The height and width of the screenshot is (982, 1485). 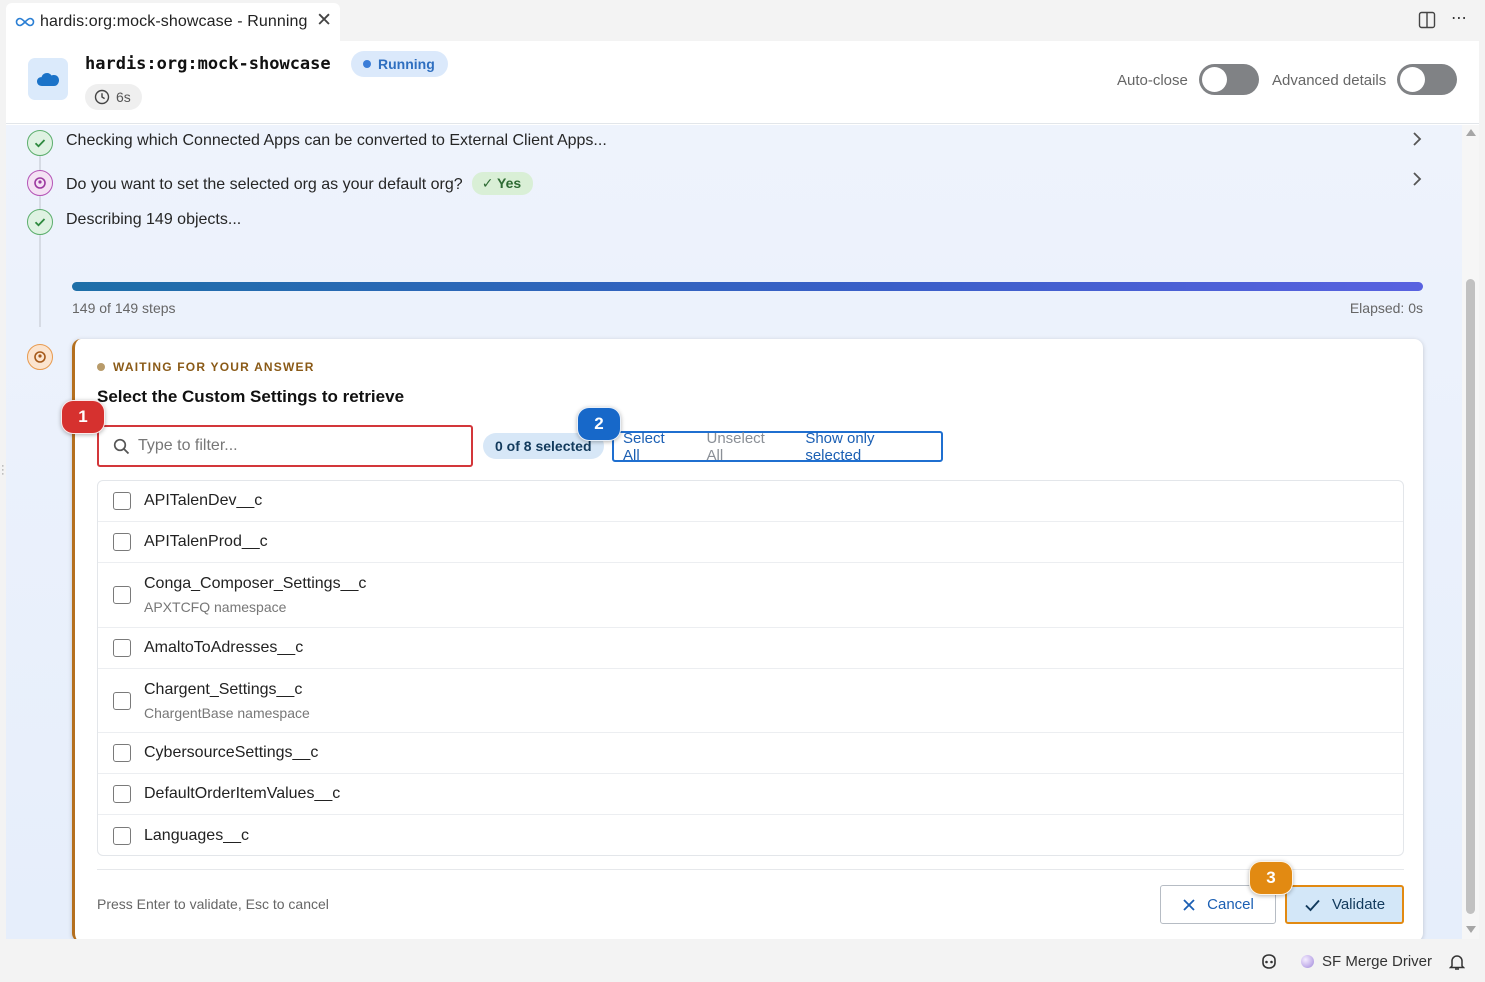 I want to click on progress-steps-label: 149 of 149 steps, so click(x=124, y=308).